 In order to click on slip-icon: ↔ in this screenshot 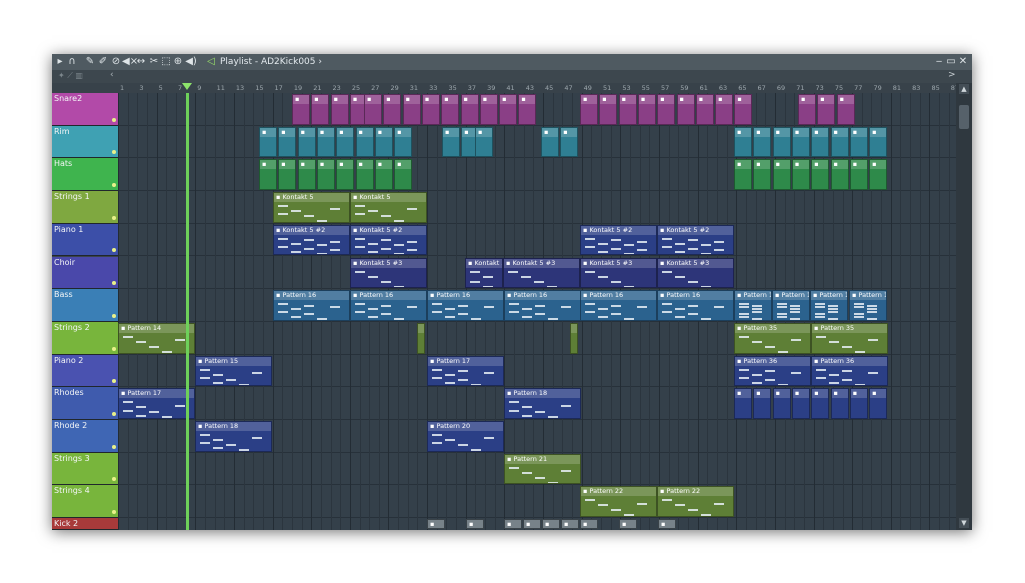, I will do `click(141, 62)`.